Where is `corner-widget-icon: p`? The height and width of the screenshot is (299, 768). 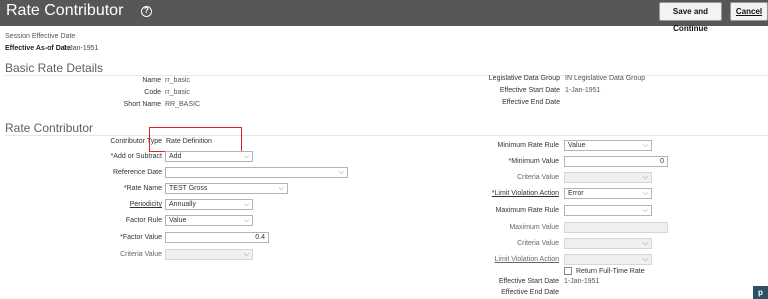
corner-widget-icon: p is located at coordinates (760, 292).